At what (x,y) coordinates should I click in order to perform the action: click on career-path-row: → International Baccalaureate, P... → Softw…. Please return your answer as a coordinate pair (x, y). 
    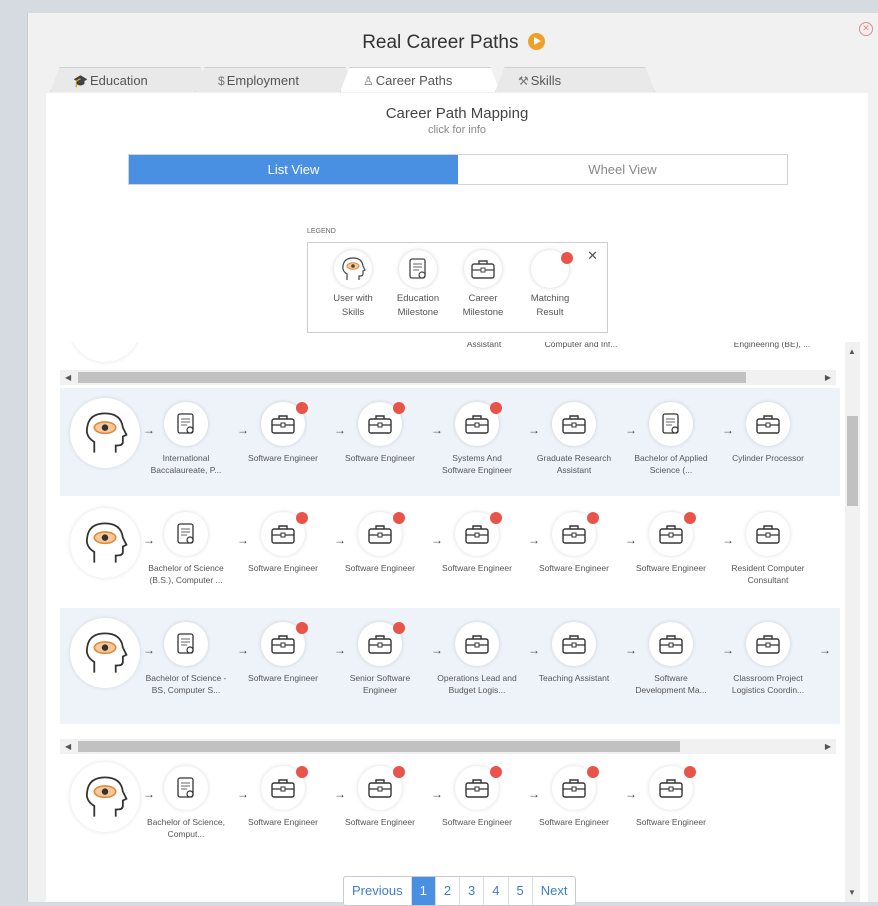
    Looking at the image, I should click on (450, 442).